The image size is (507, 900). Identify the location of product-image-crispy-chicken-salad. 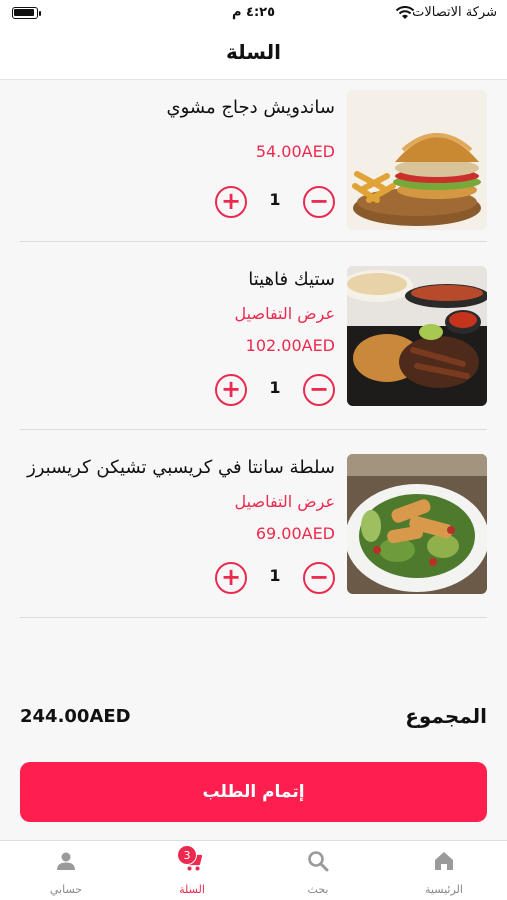
(417, 524).